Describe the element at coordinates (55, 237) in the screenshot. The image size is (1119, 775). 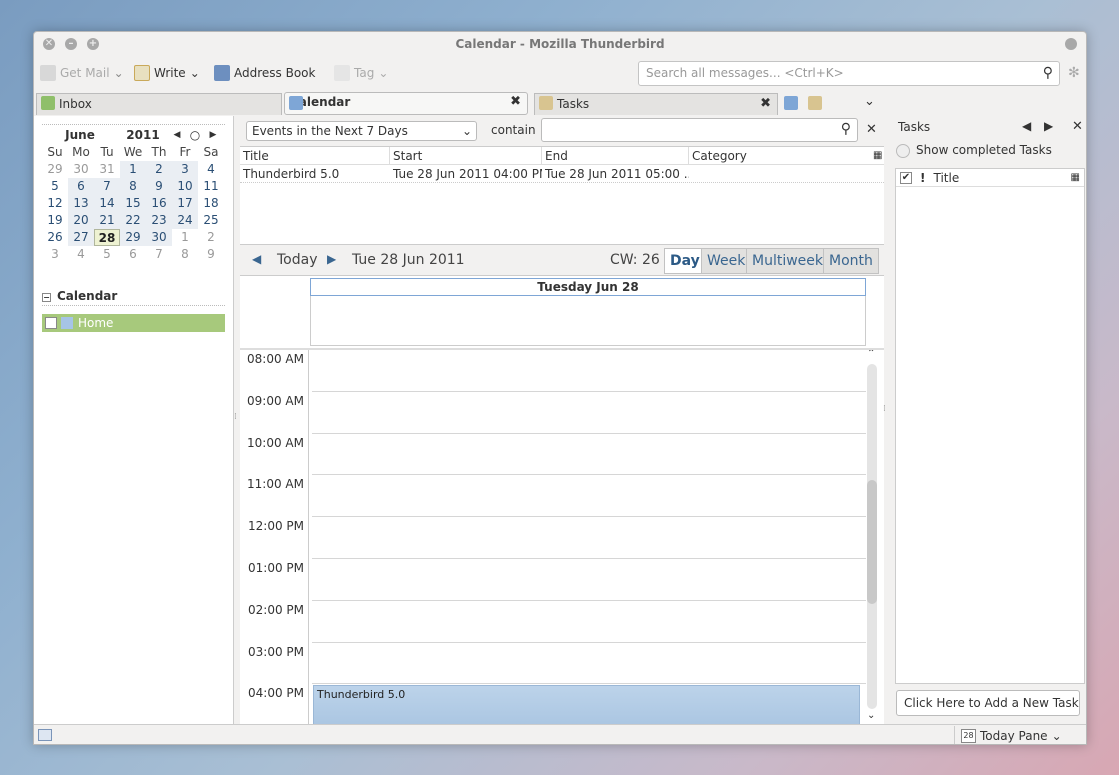
I see `day-cell: 26` at that location.